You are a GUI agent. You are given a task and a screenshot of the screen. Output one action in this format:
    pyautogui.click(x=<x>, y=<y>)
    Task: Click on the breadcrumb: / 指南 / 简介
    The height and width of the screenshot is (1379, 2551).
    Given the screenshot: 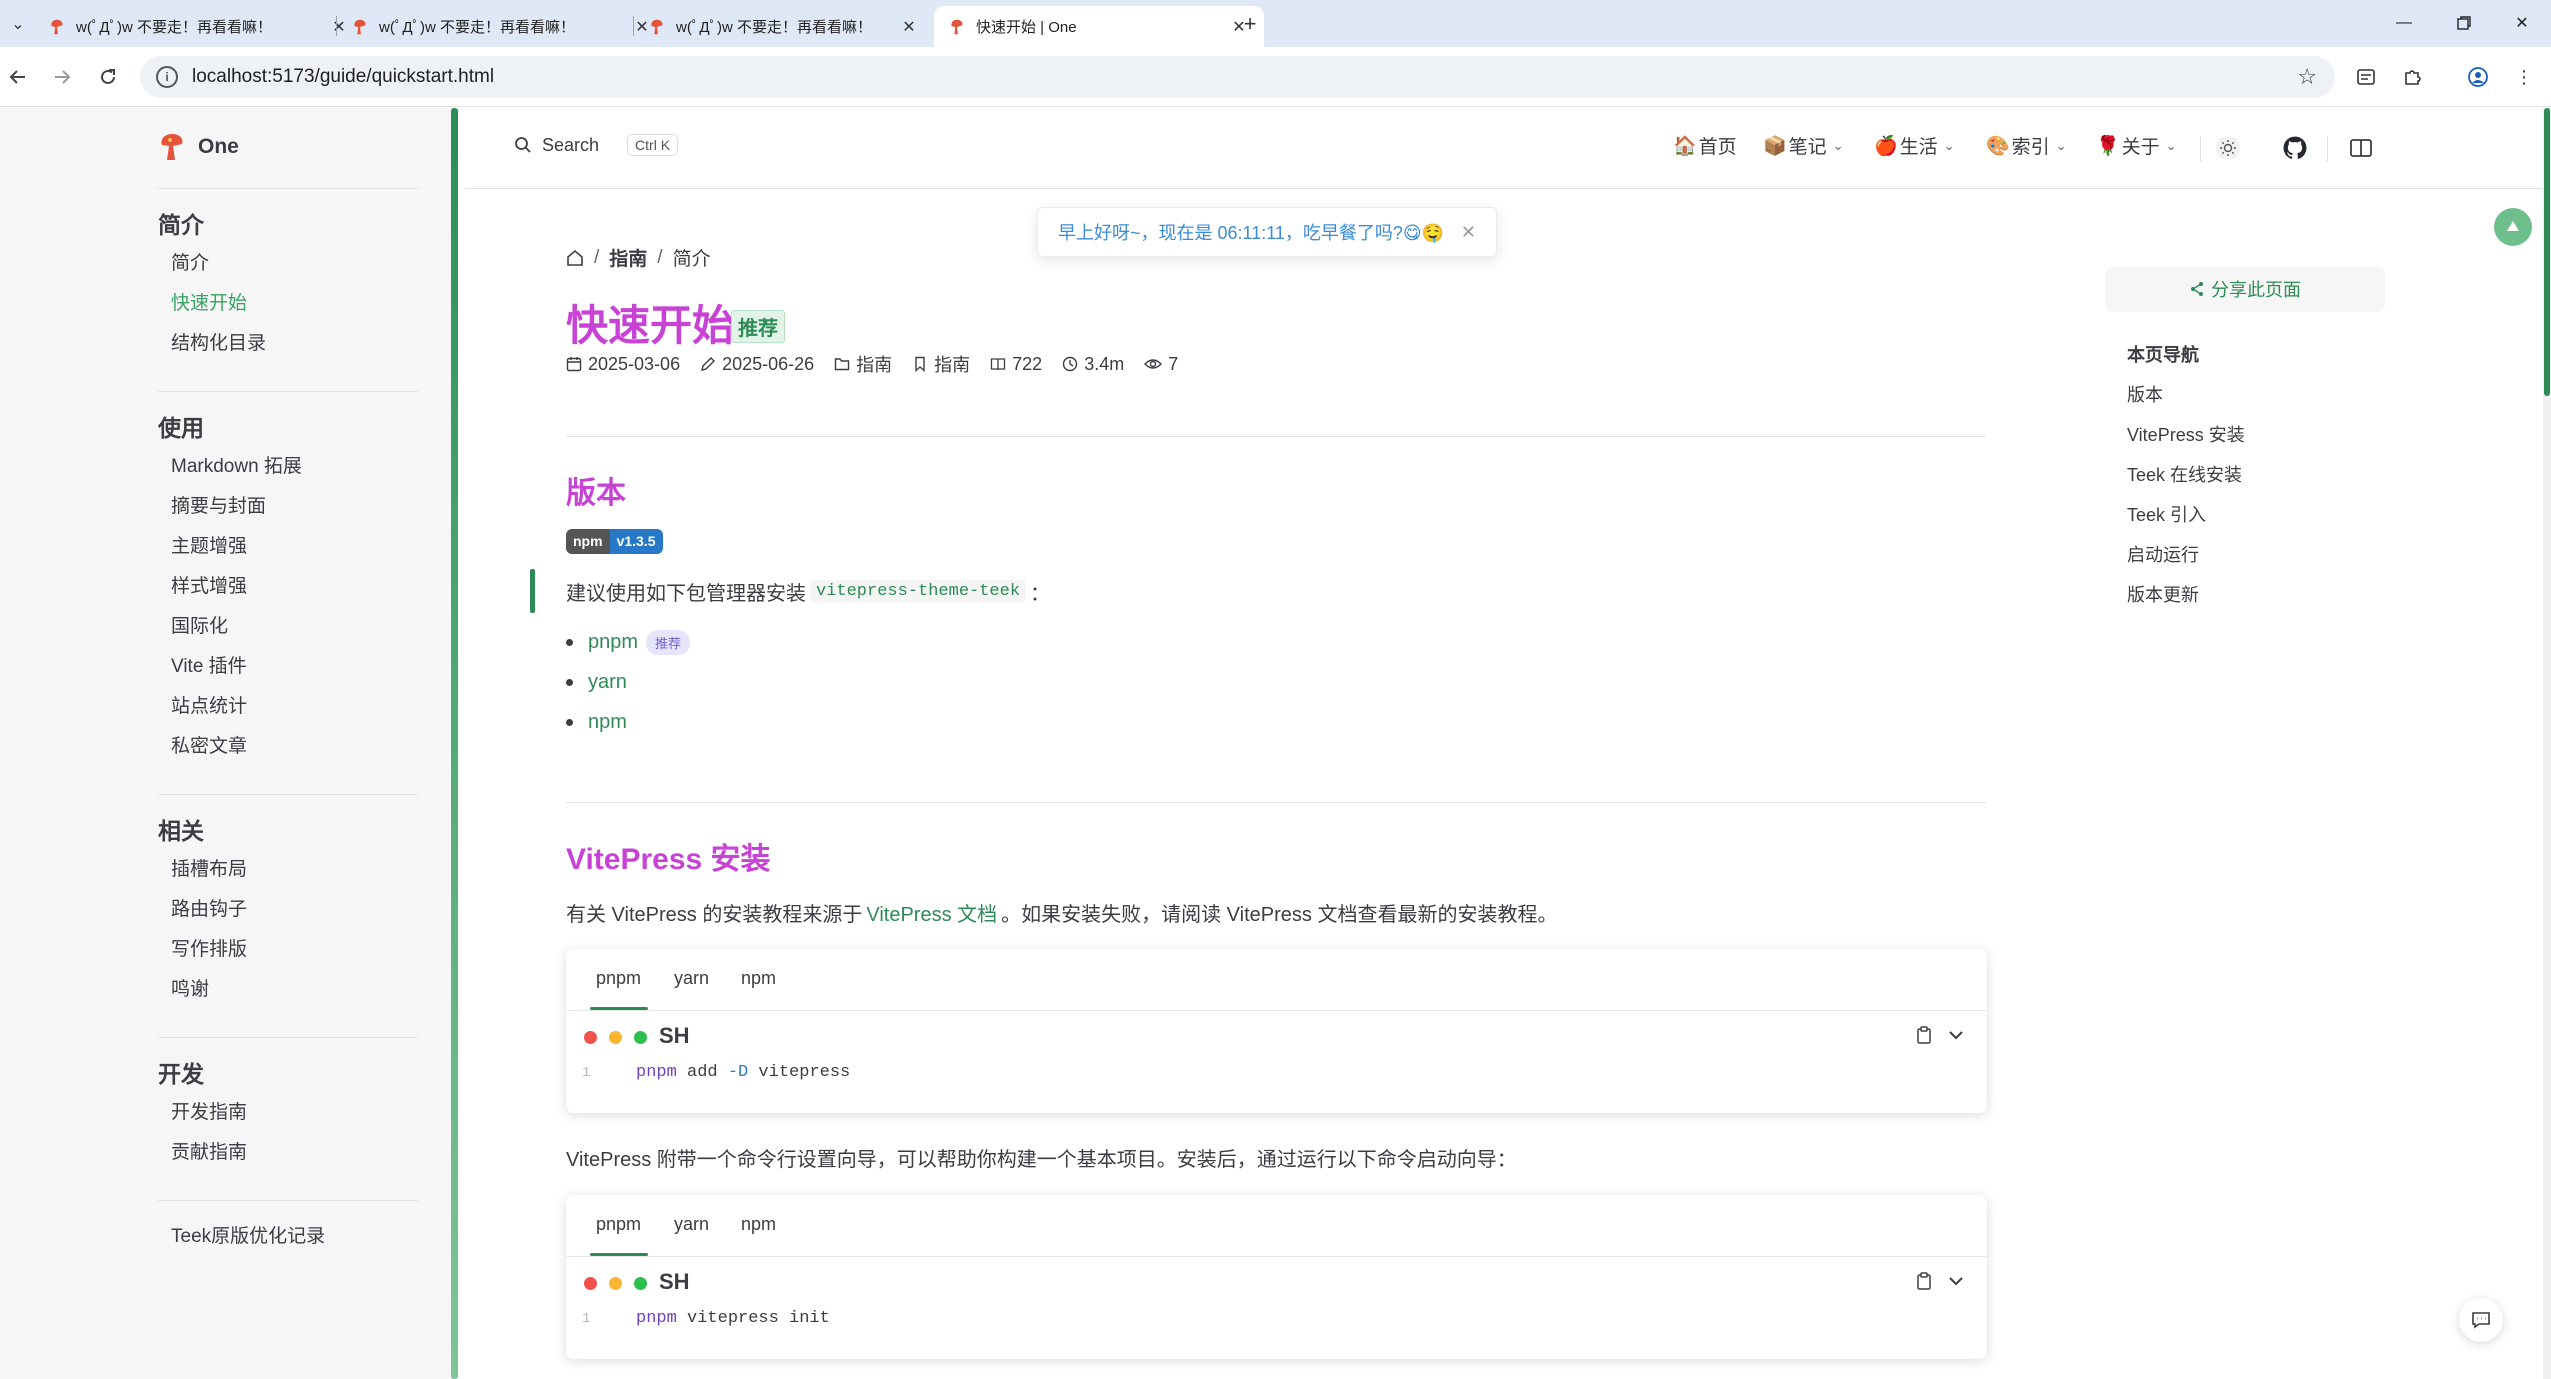 What is the action you would take?
    pyautogui.click(x=638, y=257)
    